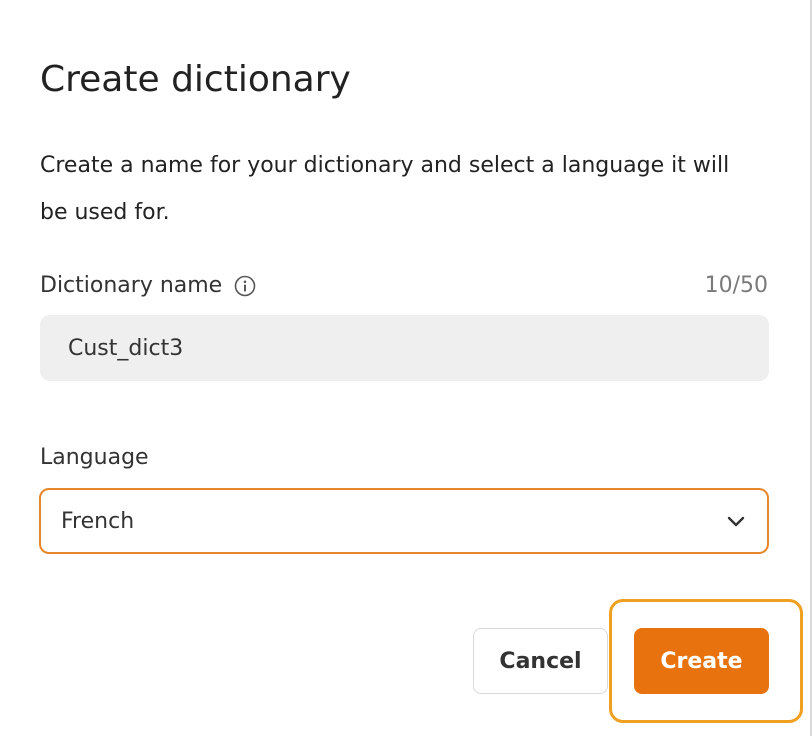 The width and height of the screenshot is (812, 736). Describe the element at coordinates (94, 457) in the screenshot. I see `language-label: Language` at that location.